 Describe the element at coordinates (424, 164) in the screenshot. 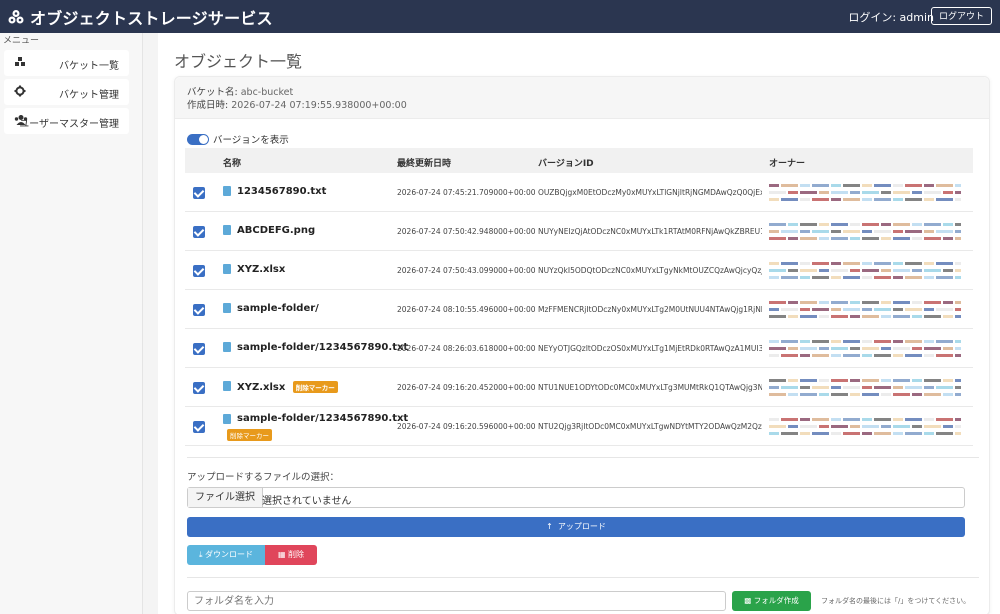

I see `column-header-modified: 最終更新日時` at that location.